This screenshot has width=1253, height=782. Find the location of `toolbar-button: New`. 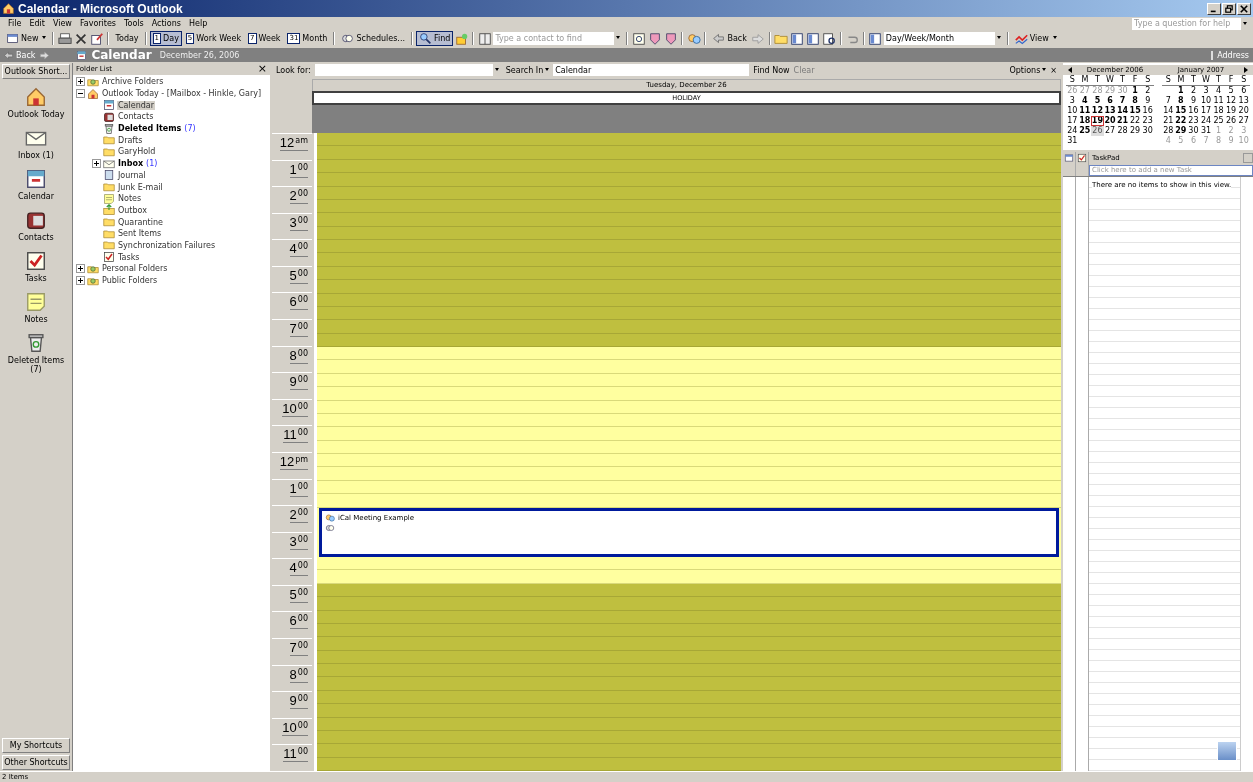

toolbar-button: New is located at coordinates (26, 38).